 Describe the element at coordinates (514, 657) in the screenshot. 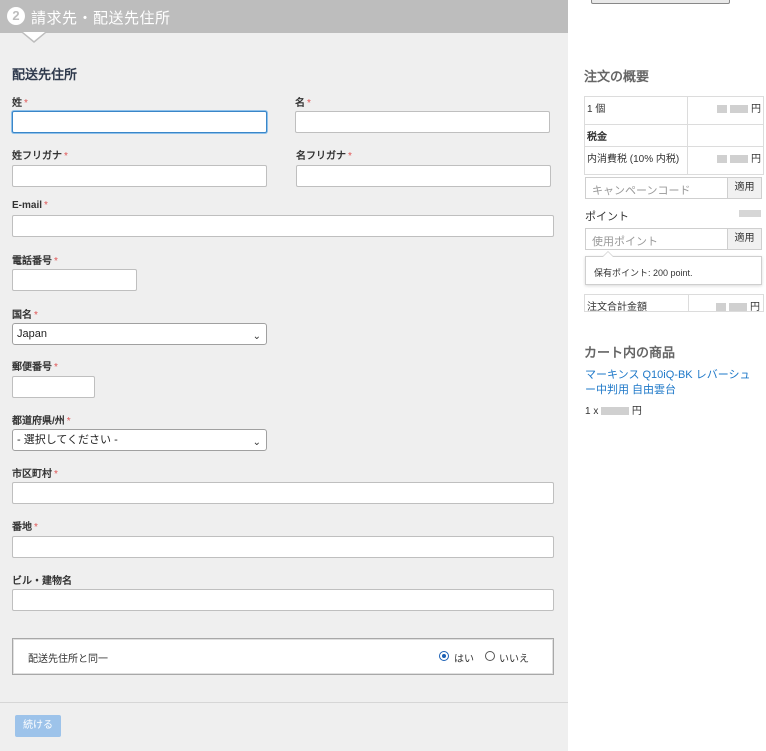

I see `no-radio-label: いいえ` at that location.